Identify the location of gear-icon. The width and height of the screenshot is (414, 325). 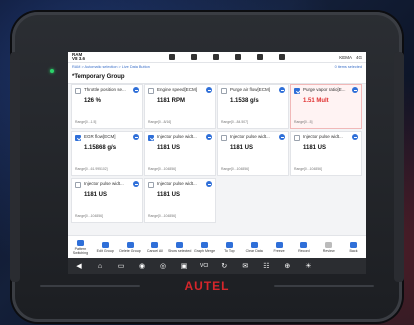
(216, 57).